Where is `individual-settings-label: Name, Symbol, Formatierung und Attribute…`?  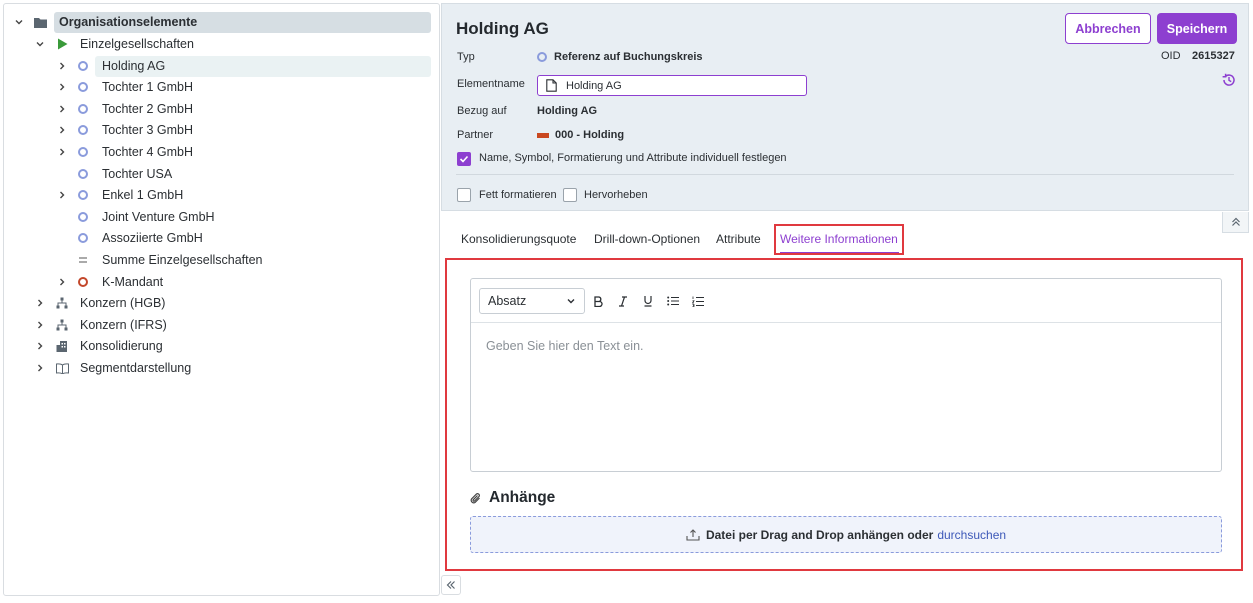 individual-settings-label: Name, Symbol, Formatierung und Attribute… is located at coordinates (633, 158).